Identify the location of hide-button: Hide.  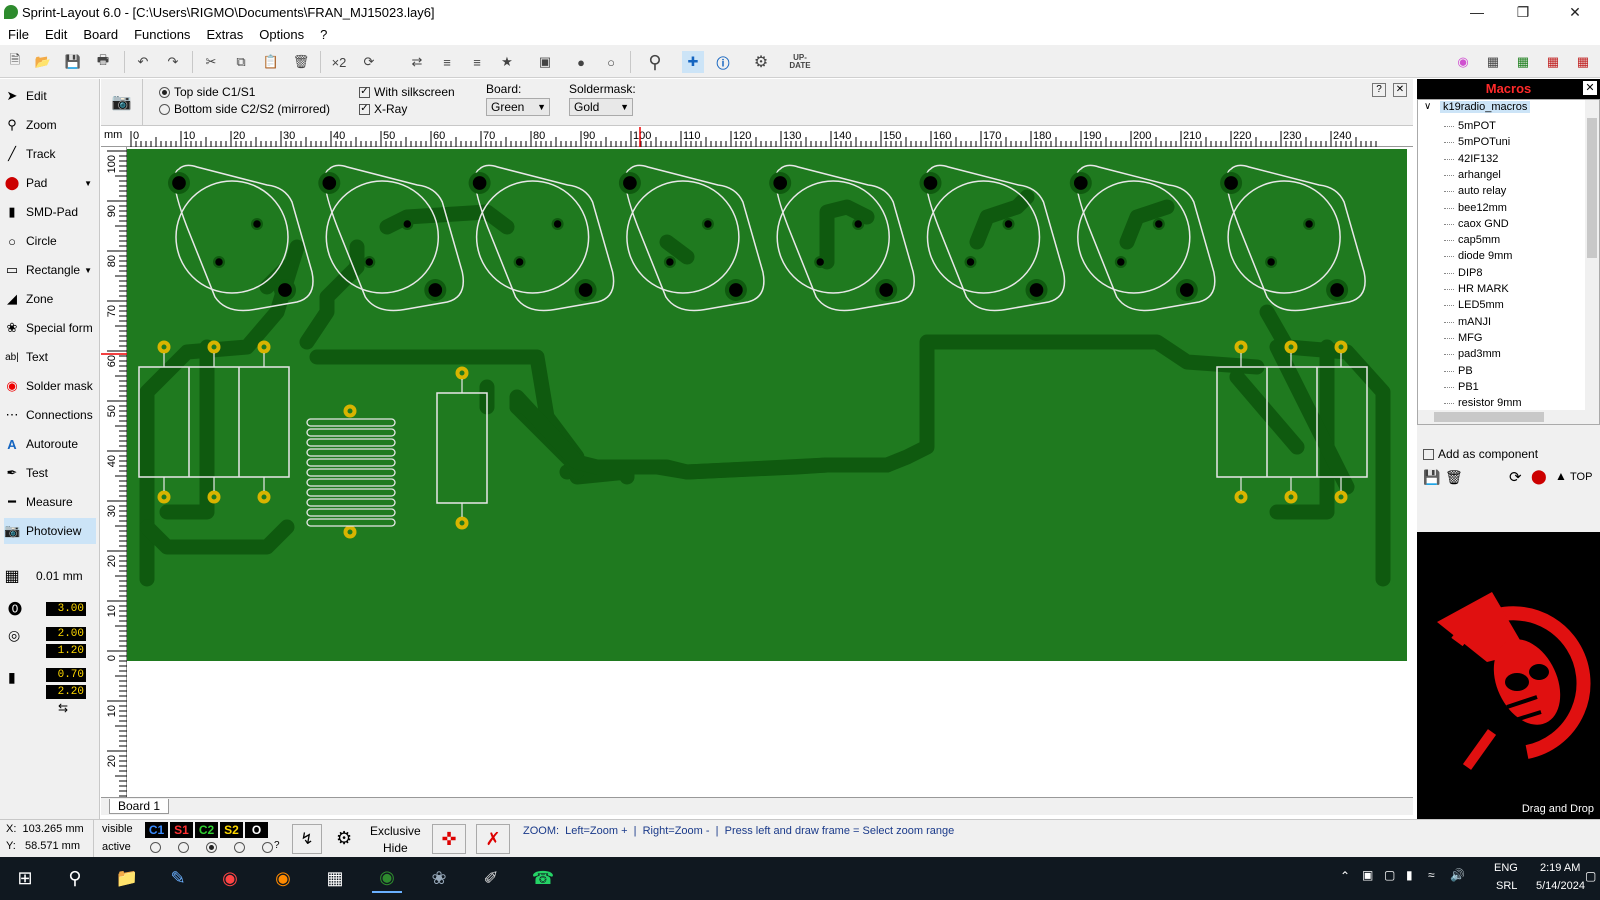
(395, 848).